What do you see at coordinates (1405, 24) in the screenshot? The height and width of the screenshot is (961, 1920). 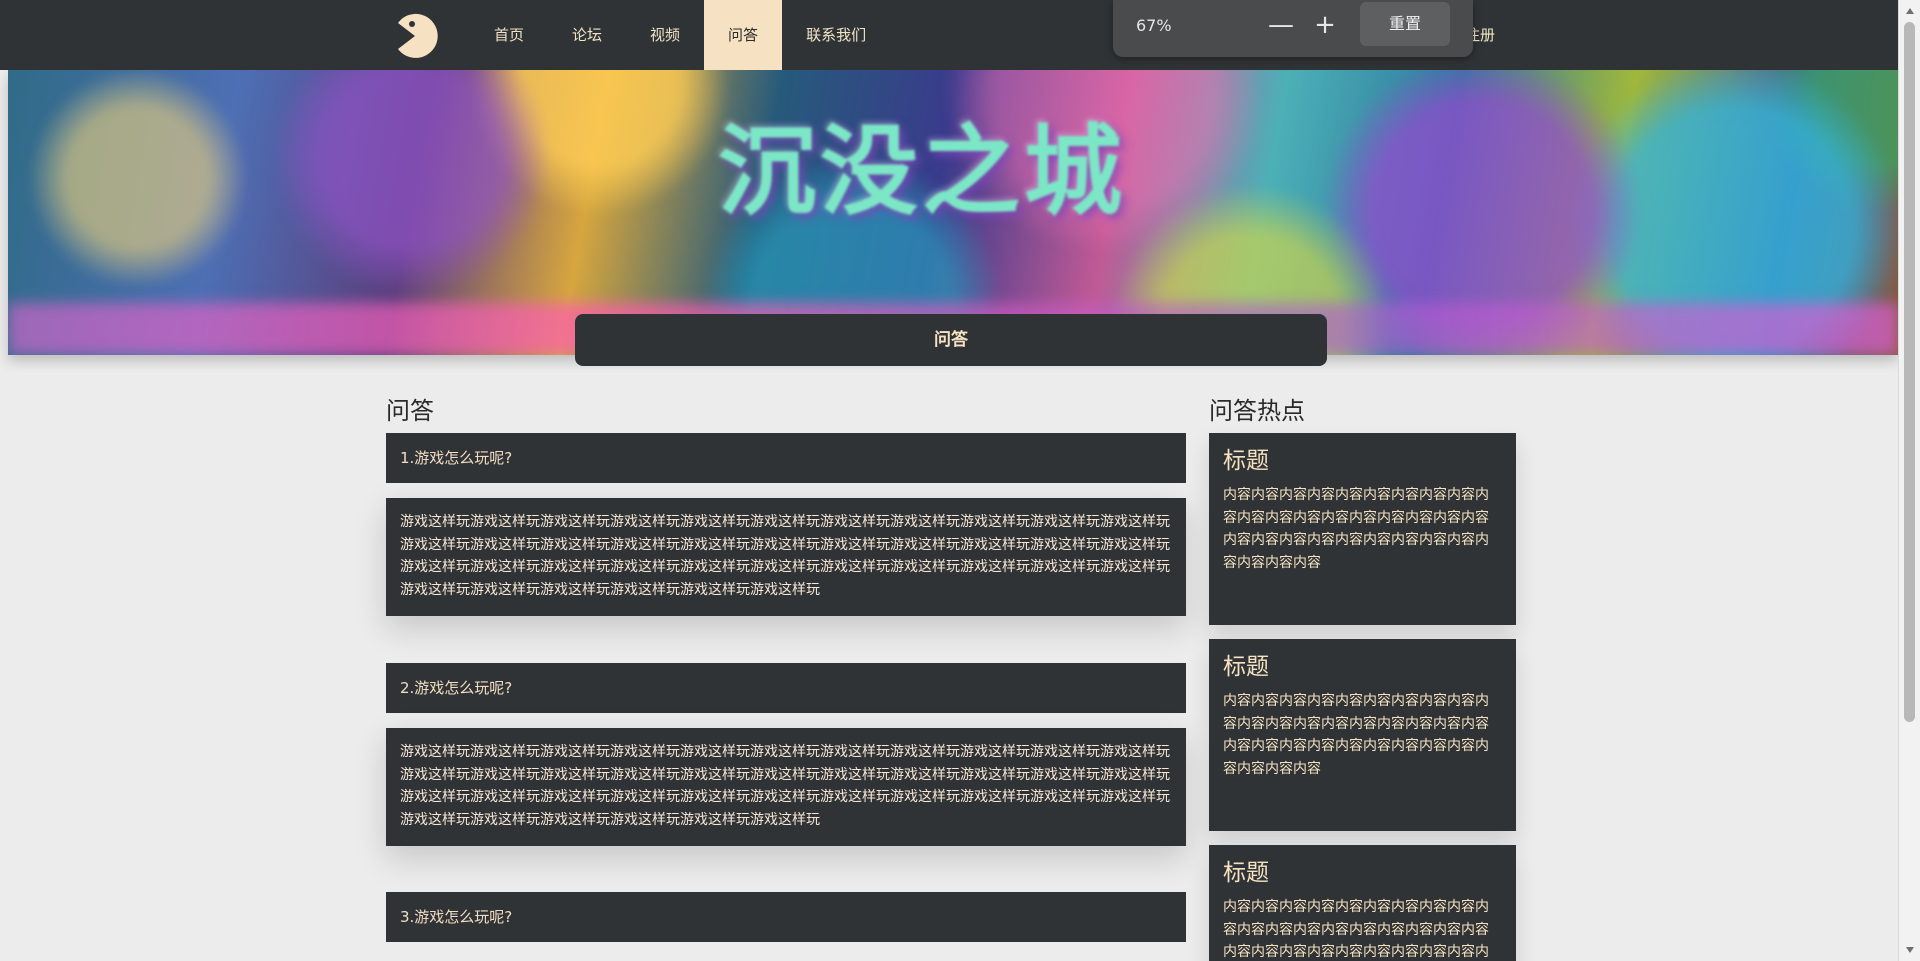 I see `zoom-reset-button: 重置` at bounding box center [1405, 24].